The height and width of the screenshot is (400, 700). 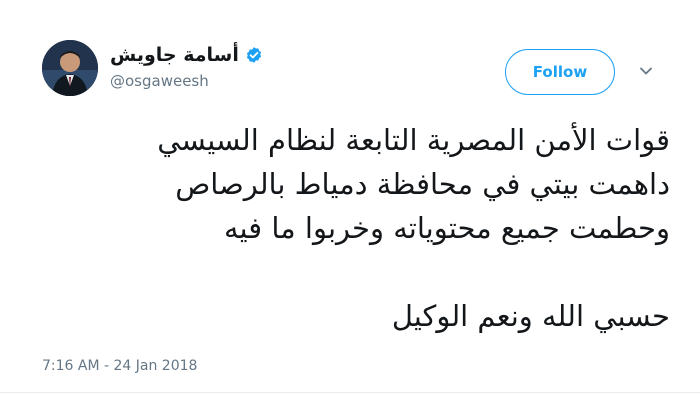 What do you see at coordinates (253, 55) in the screenshot?
I see `verified-badge-icon` at bounding box center [253, 55].